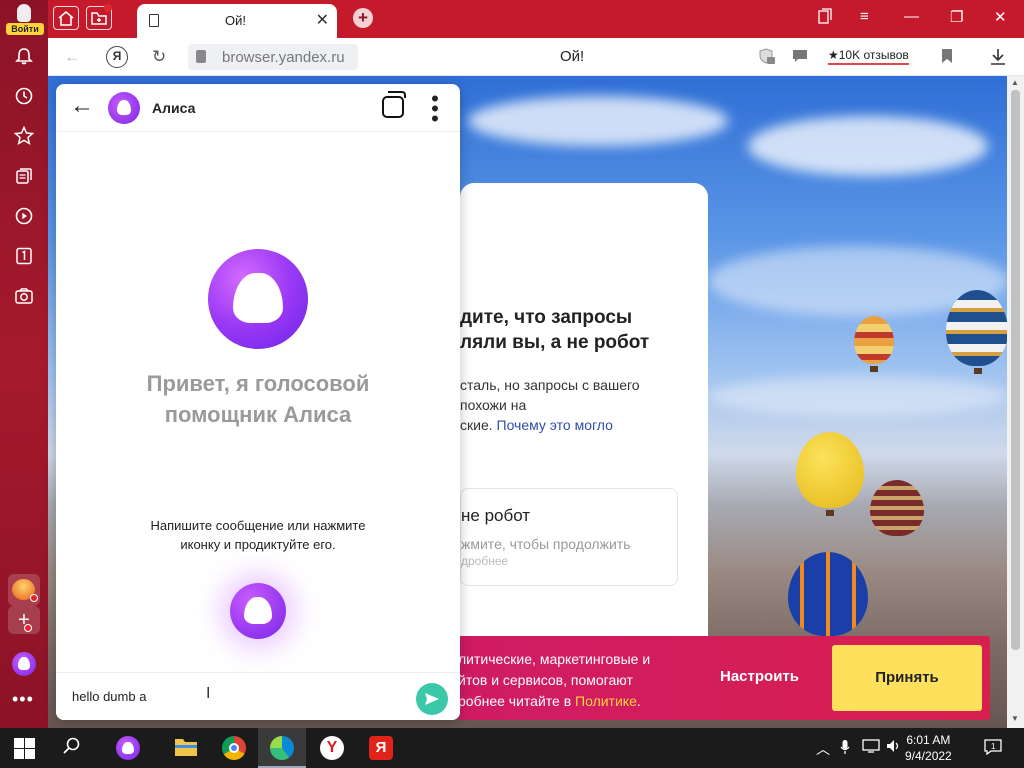 The height and width of the screenshot is (768, 1024). What do you see at coordinates (928, 740) in the screenshot?
I see `clock-time: 6:01 AM` at bounding box center [928, 740].